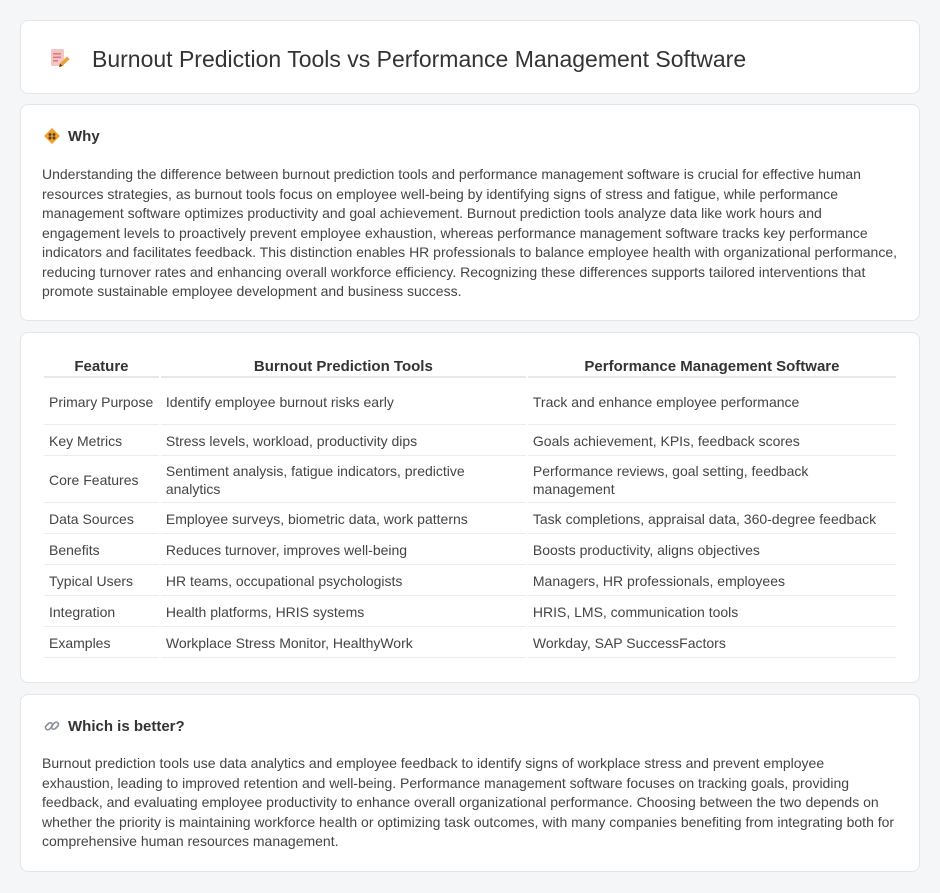 The width and height of the screenshot is (940, 893). Describe the element at coordinates (101, 441) in the screenshot. I see `feature-cell: Key Metrics` at that location.